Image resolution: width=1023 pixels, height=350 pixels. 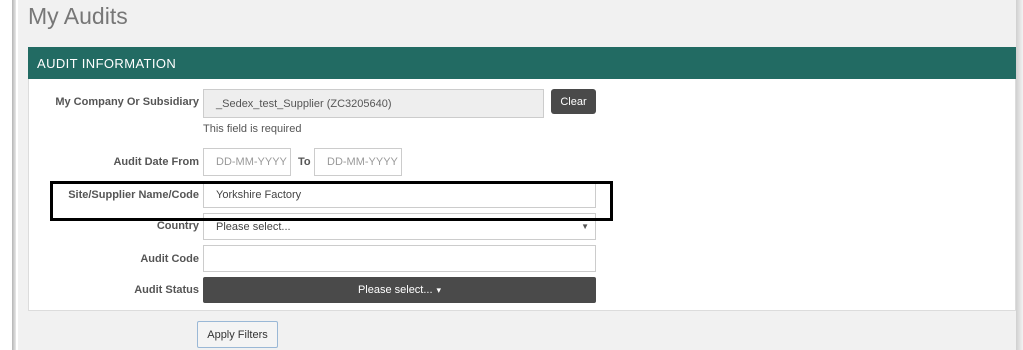 I want to click on company-field: _Sedex_test_Supplier (ZC3205640), so click(x=373, y=103).